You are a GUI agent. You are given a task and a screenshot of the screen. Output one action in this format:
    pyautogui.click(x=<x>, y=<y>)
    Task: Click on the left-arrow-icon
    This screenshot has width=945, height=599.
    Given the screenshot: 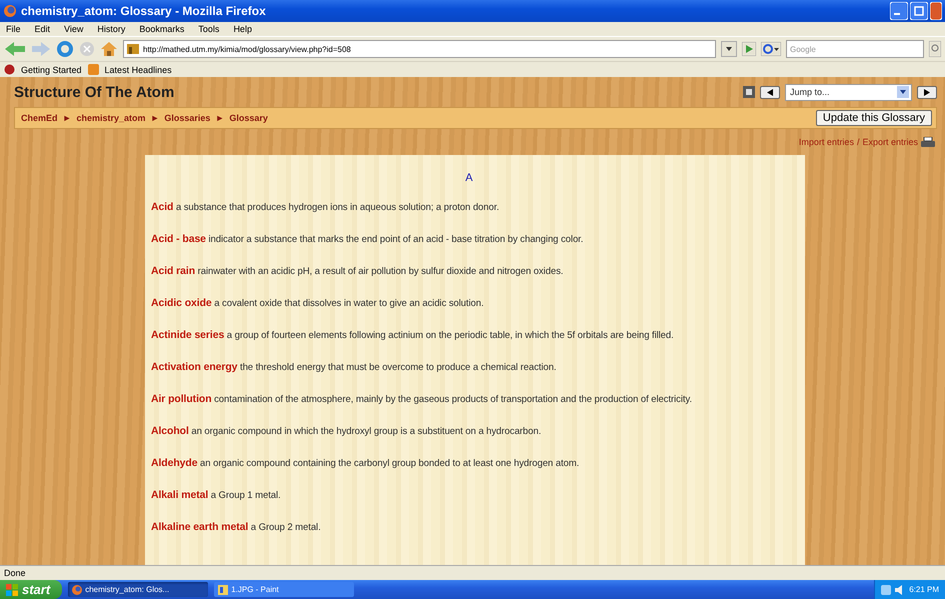 What is the action you would take?
    pyautogui.click(x=770, y=92)
    